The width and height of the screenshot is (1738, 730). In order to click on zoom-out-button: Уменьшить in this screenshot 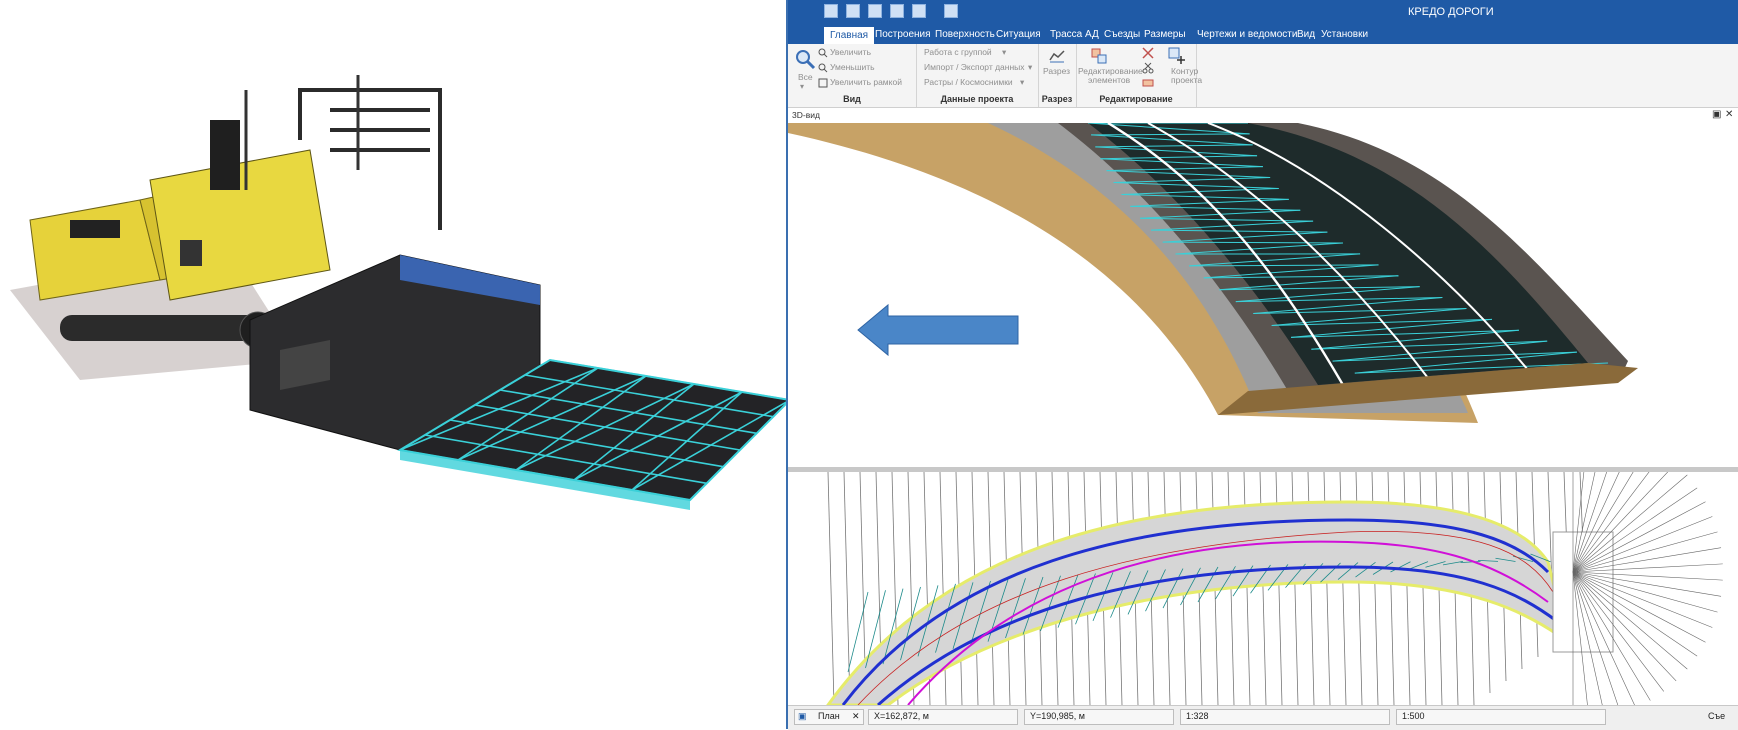, I will do `click(852, 67)`.